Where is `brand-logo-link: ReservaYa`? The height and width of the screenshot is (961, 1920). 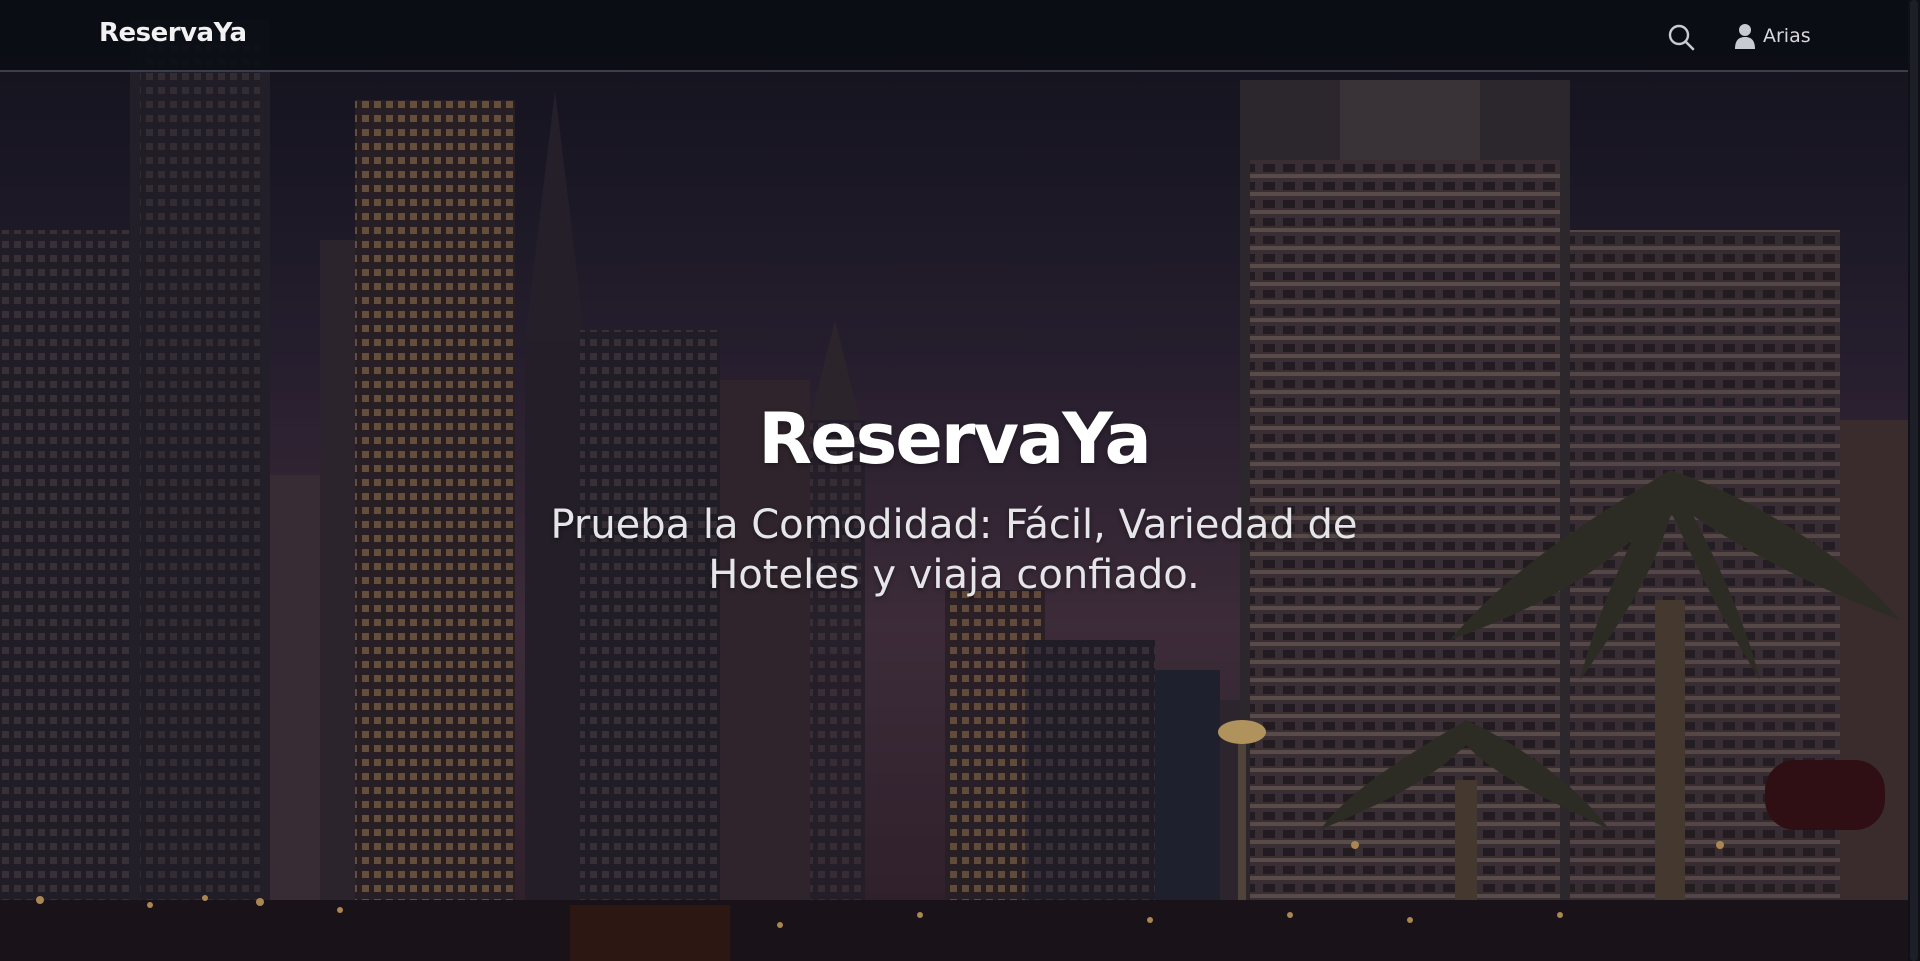 brand-logo-link: ReservaYa is located at coordinates (173, 33).